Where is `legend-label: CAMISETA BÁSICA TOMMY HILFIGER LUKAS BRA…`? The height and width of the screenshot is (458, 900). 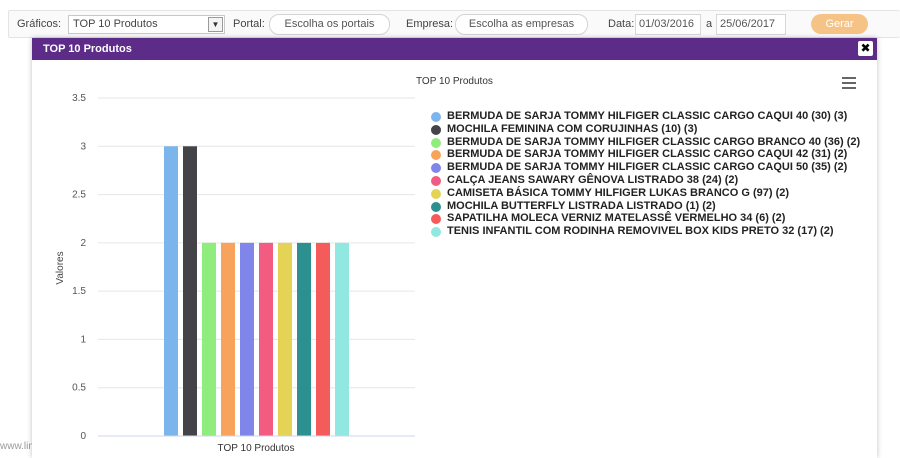 legend-label: CAMISETA BÁSICA TOMMY HILFIGER LUKAS BRA… is located at coordinates (618, 192).